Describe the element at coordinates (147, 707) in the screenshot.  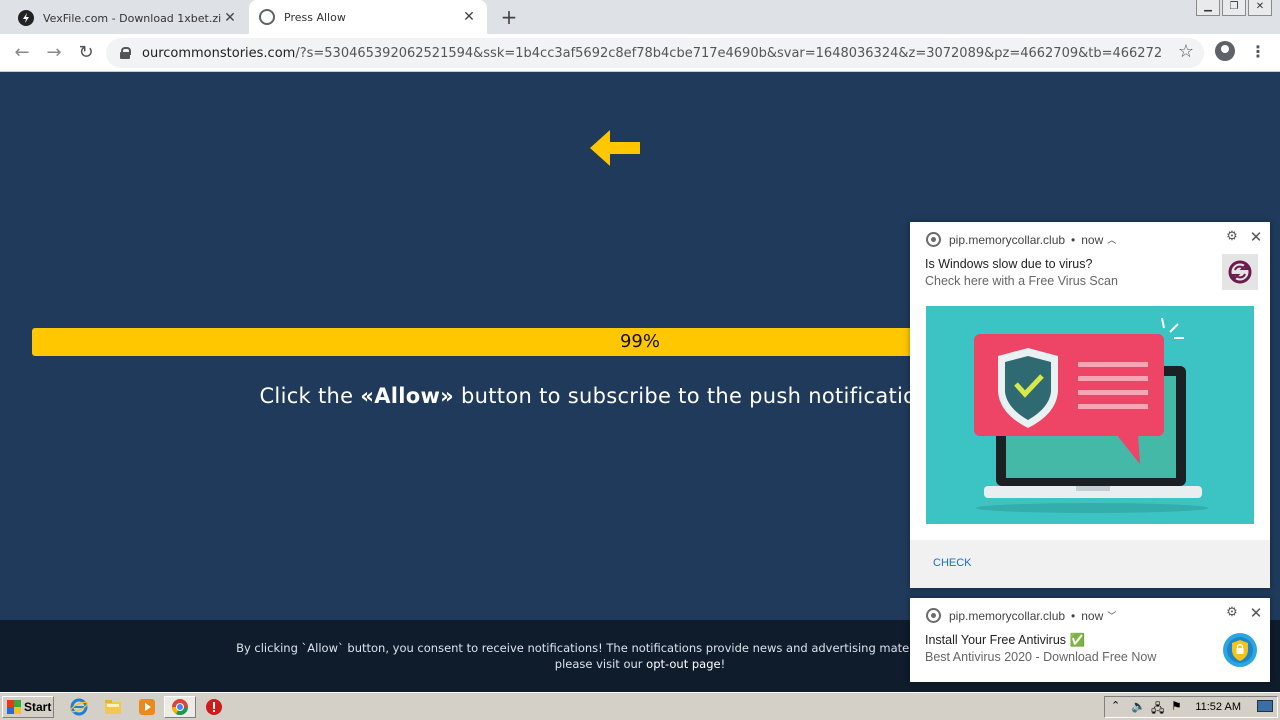
I see `media-player-icon` at that location.